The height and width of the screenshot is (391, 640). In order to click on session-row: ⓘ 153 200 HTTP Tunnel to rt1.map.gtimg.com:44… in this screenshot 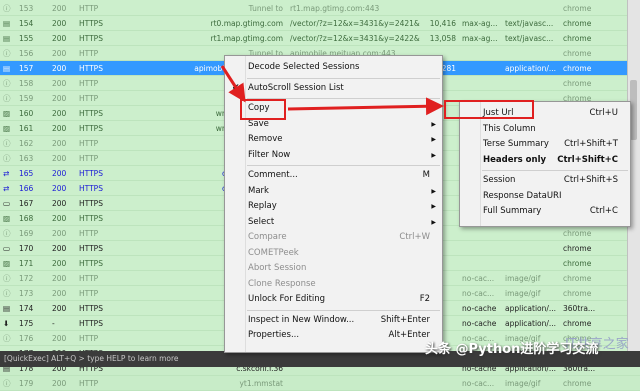, I will do `click(320, 8)`.